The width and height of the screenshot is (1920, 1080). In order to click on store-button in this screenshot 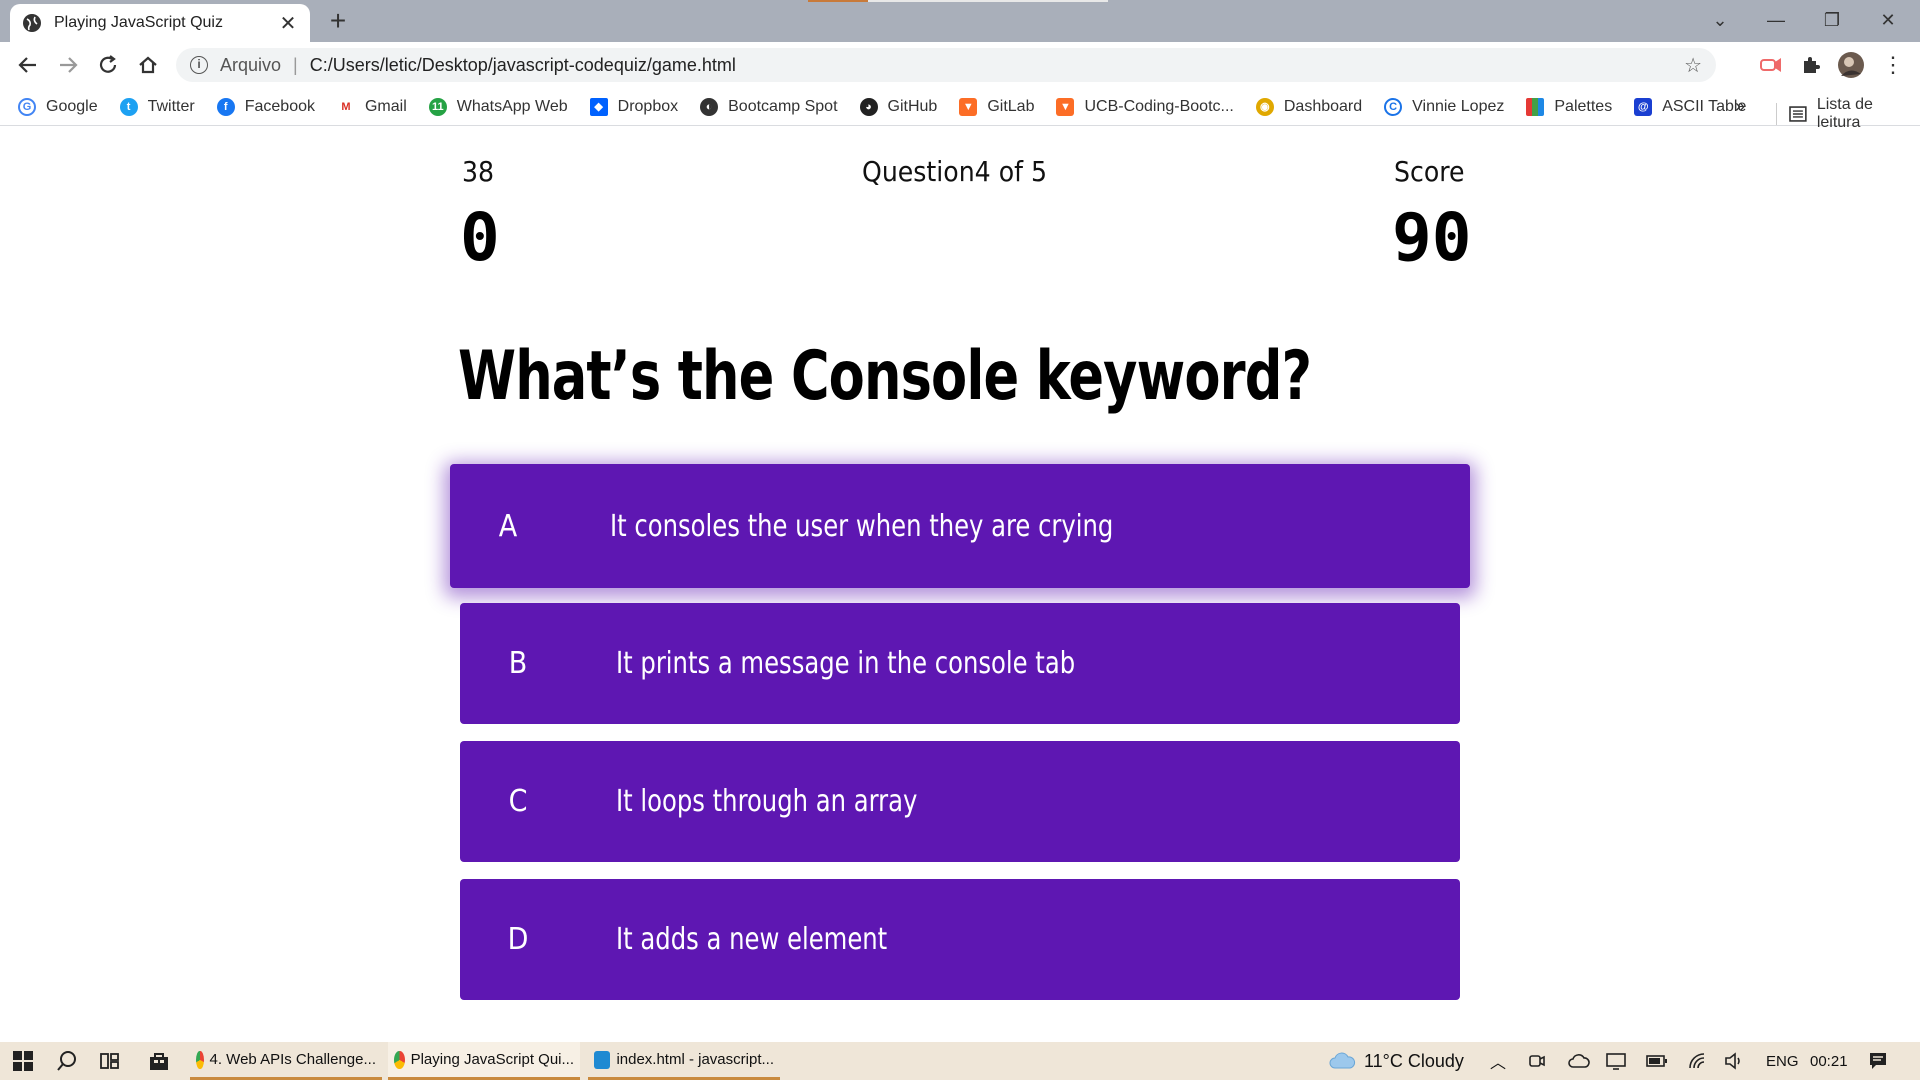, I will do `click(159, 1061)`.